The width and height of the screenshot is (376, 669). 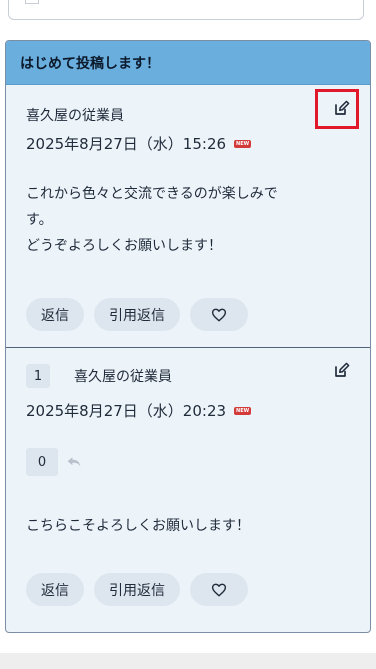 What do you see at coordinates (152, 194) in the screenshot?
I see `post-body-line: これから色々と交流できるのが楽しみで` at bounding box center [152, 194].